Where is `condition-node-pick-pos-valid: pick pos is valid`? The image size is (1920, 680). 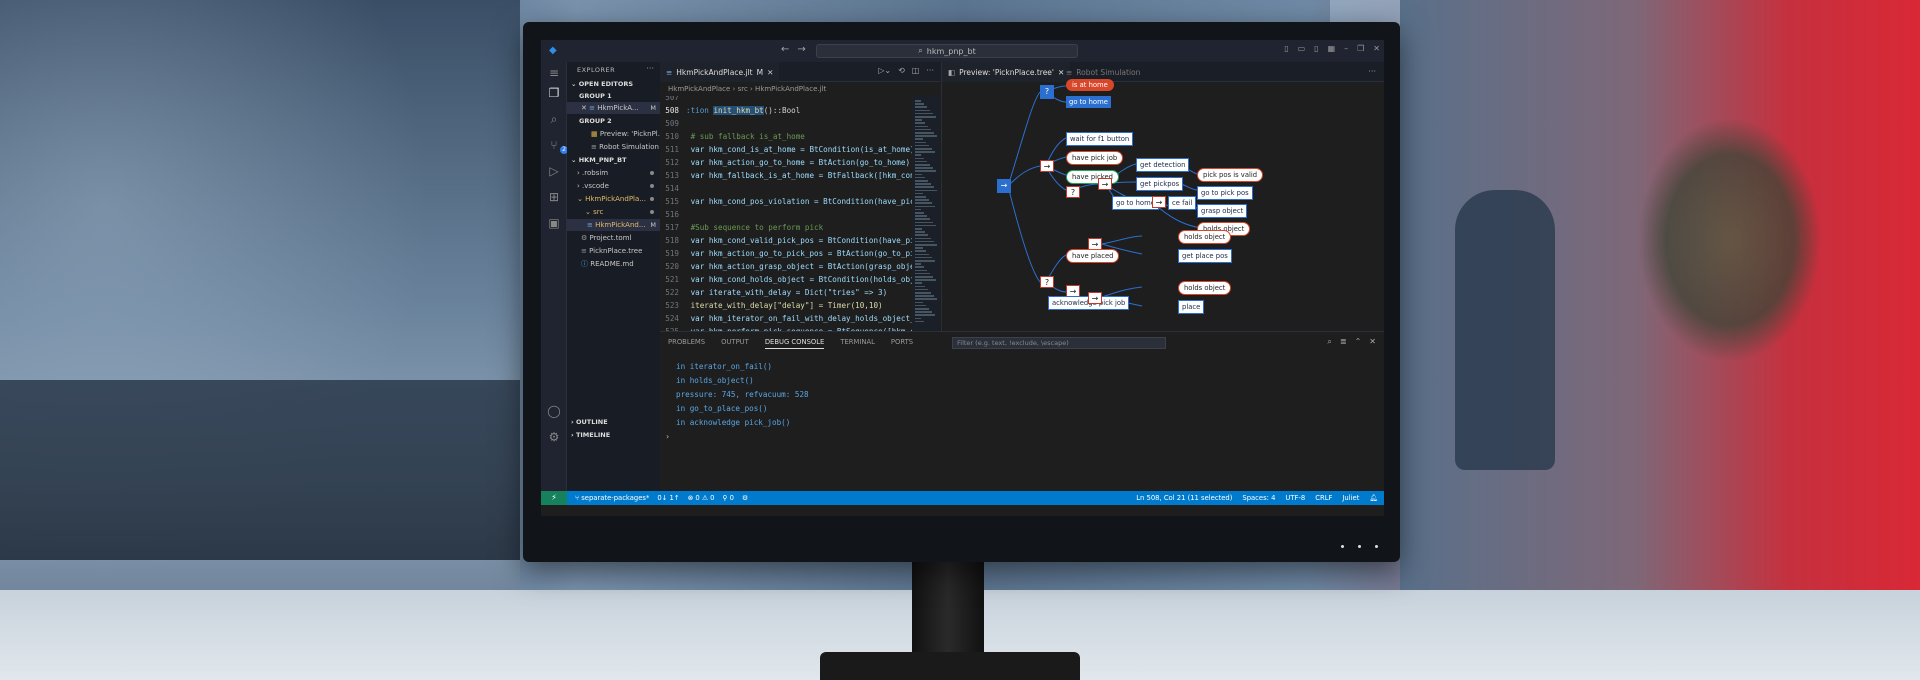 condition-node-pick-pos-valid: pick pos is valid is located at coordinates (1230, 175).